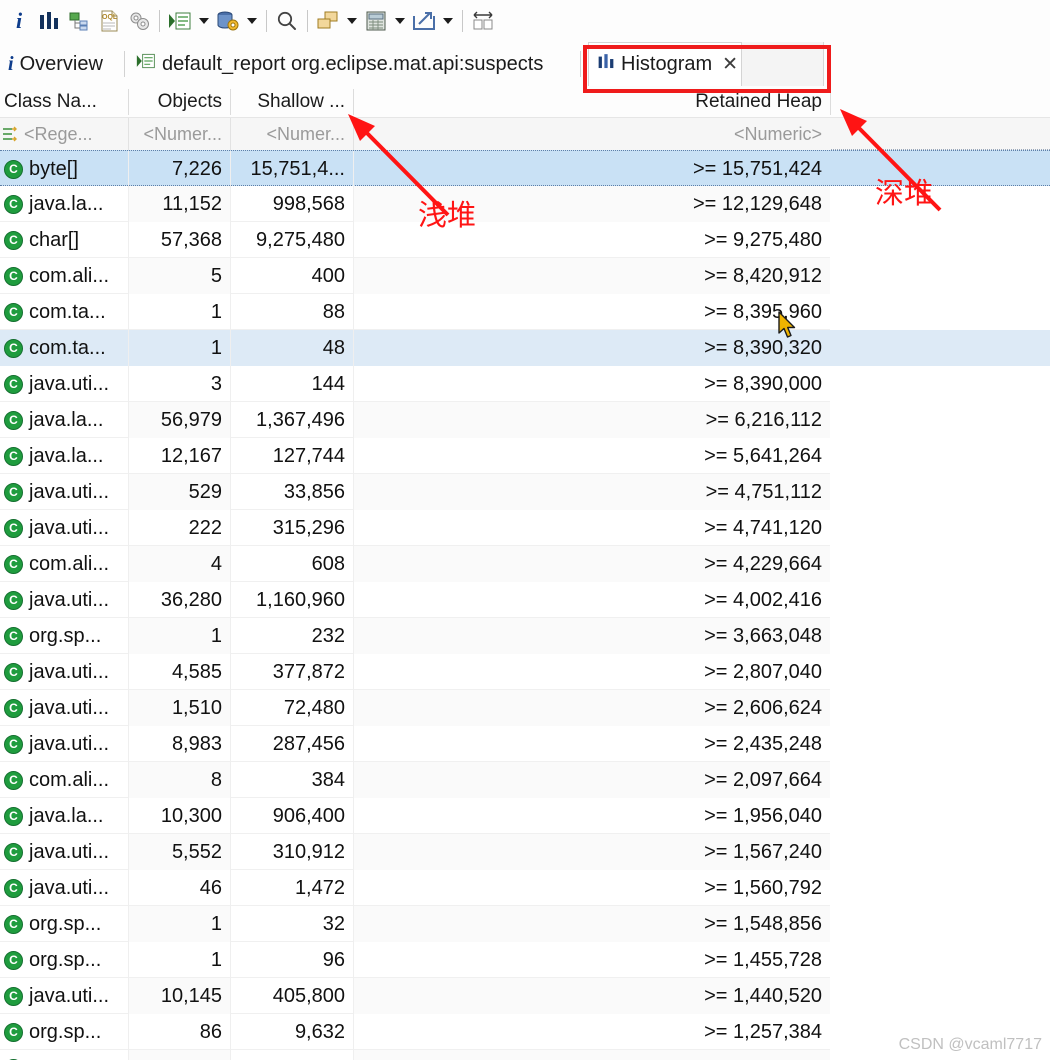 This screenshot has width=1050, height=1060. Describe the element at coordinates (525, 888) in the screenshot. I see `table-row: Cjava.uti... 46 1,472 >= 1,560,792` at that location.